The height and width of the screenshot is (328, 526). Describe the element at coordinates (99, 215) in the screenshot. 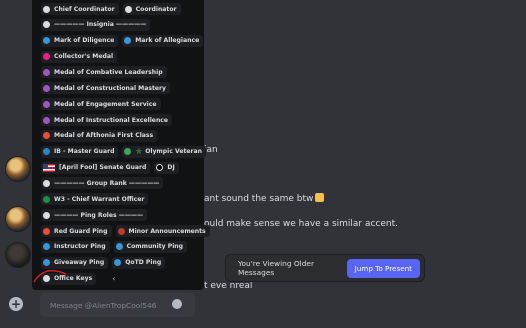

I see `role-label: ———— Ping Roles ————` at that location.